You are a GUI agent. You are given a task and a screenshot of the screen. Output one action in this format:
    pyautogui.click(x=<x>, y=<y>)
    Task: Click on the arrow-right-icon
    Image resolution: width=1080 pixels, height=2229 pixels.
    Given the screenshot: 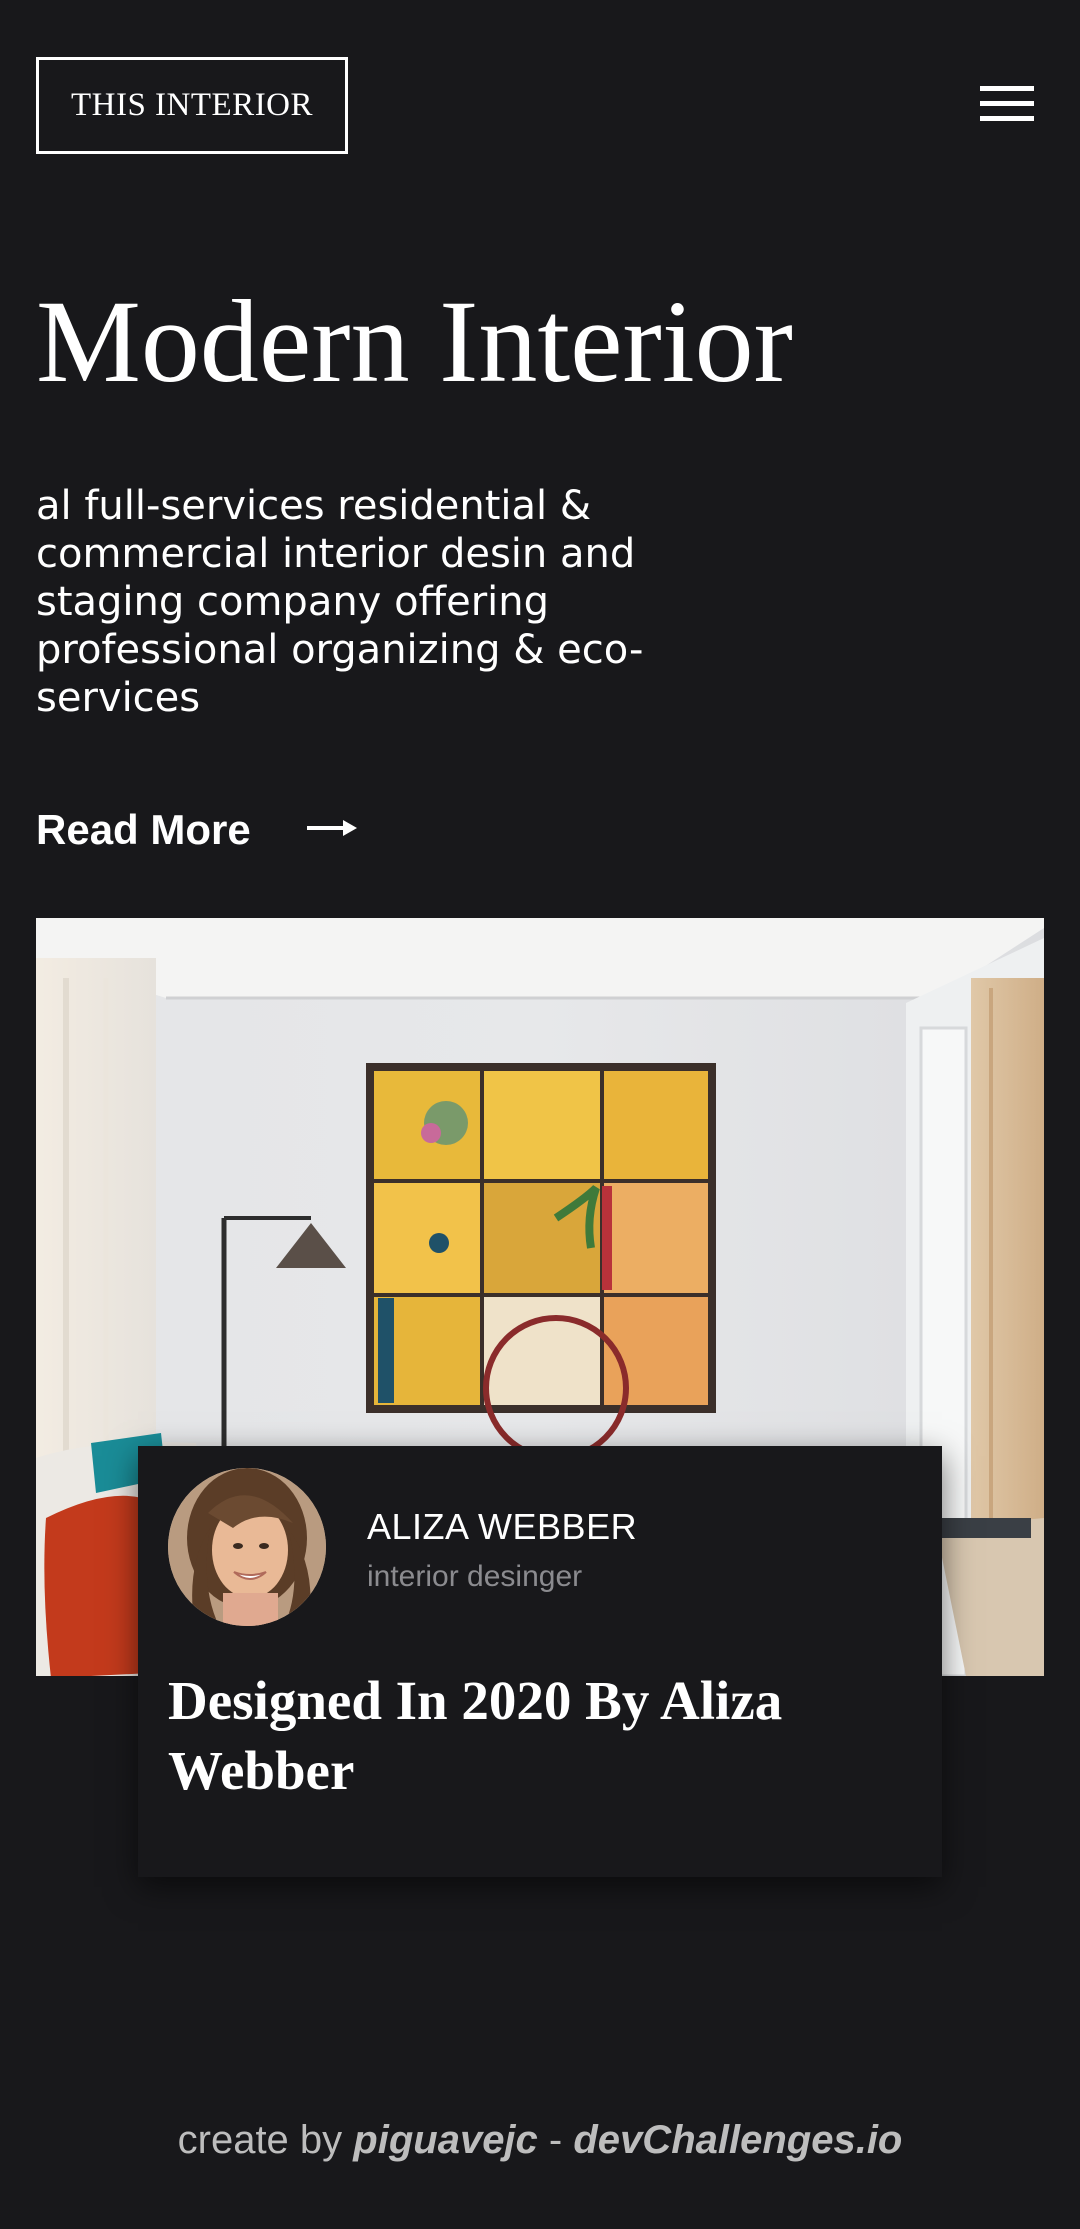 What is the action you would take?
    pyautogui.click(x=331, y=830)
    